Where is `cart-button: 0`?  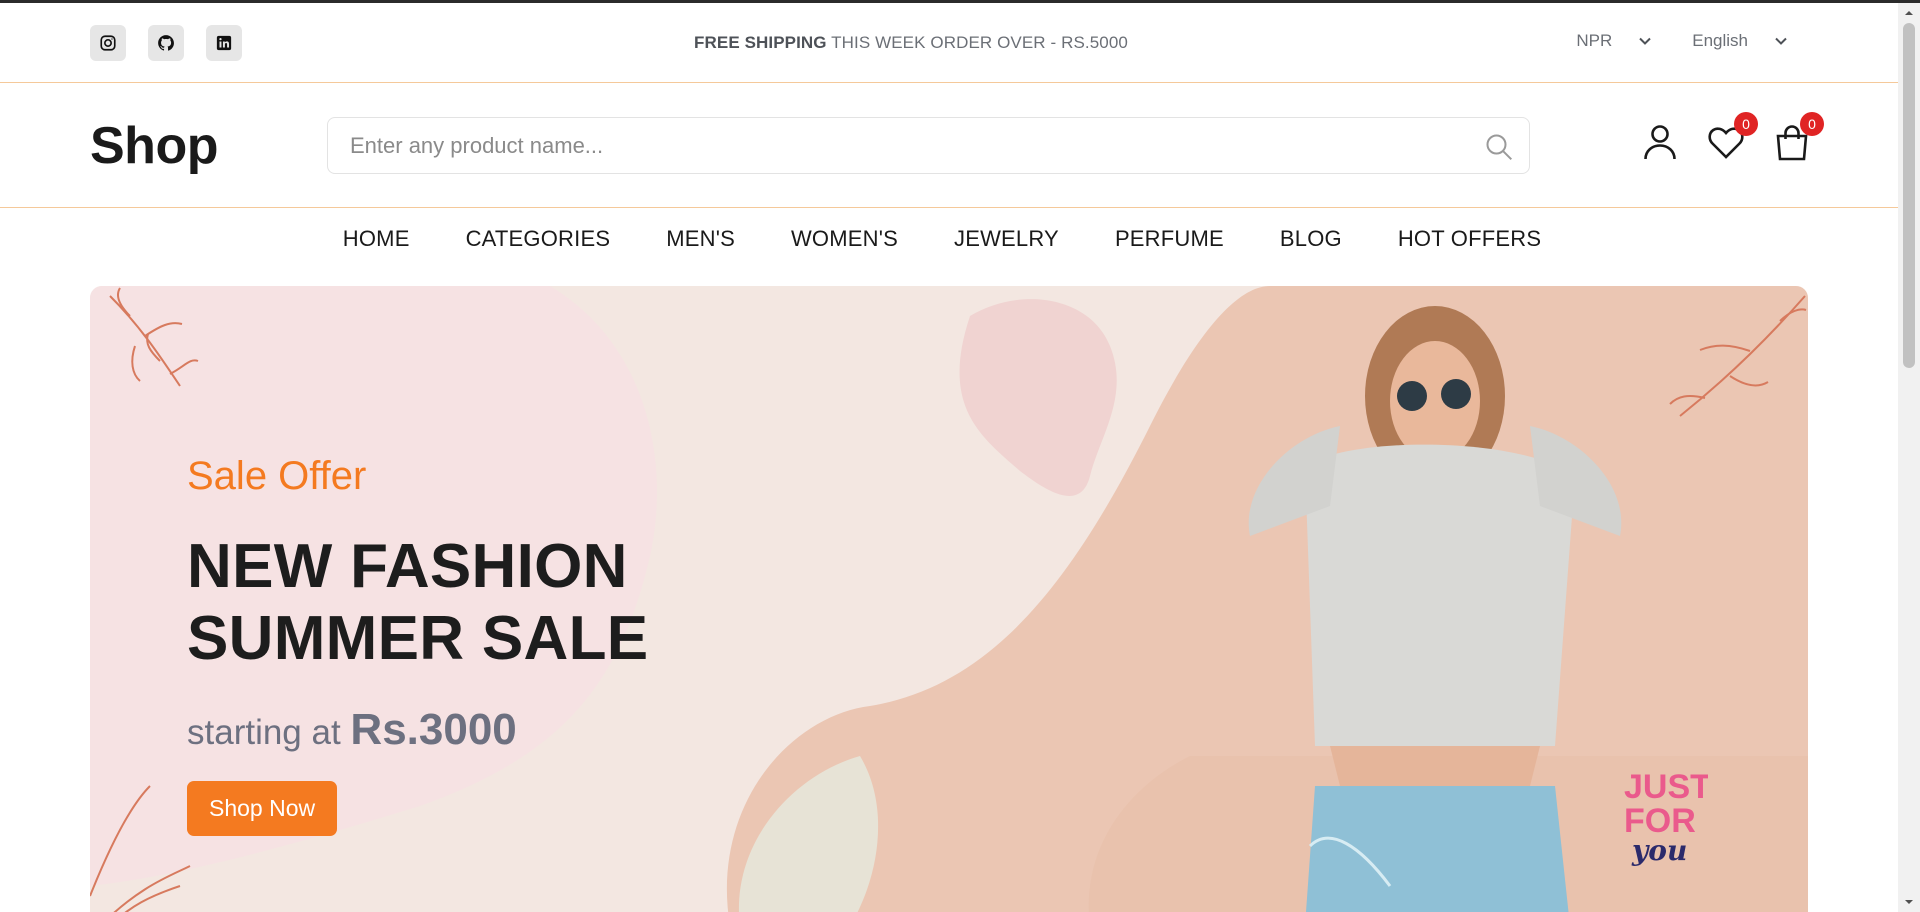 cart-button: 0 is located at coordinates (1798, 137).